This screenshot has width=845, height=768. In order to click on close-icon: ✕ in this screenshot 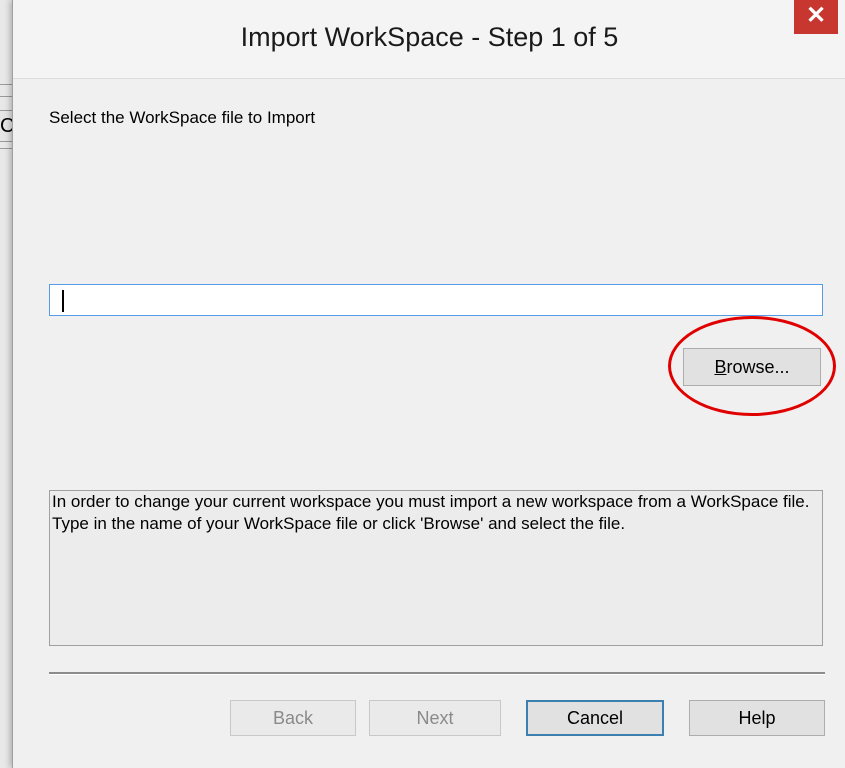, I will do `click(816, 15)`.